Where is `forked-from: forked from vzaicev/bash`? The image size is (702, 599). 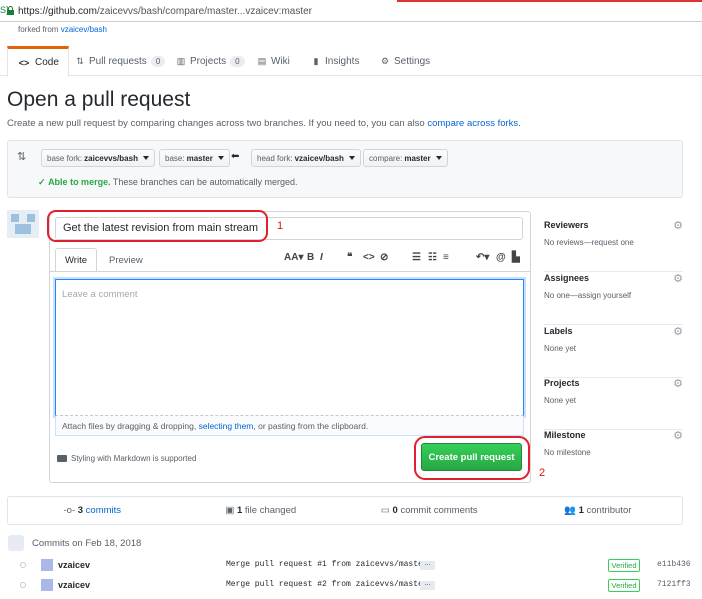 forked-from: forked from vzaicev/bash is located at coordinates (62, 29).